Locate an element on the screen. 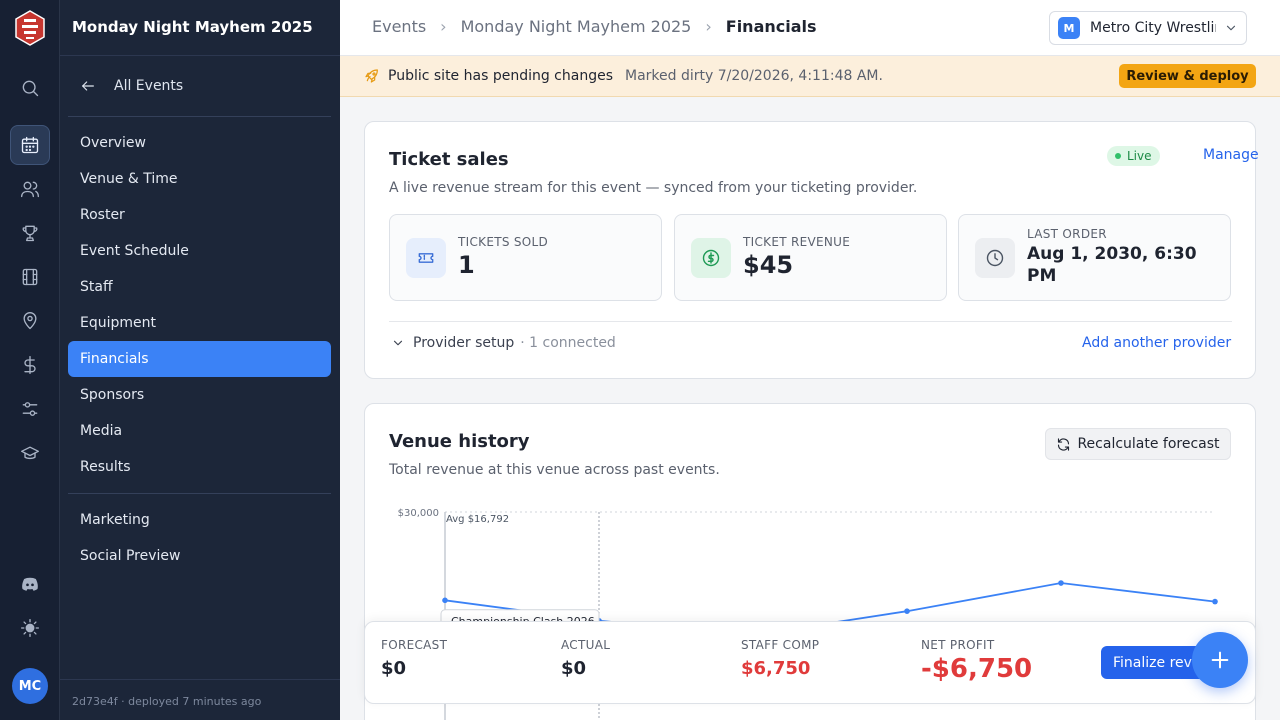  nav-item-roster: Roster is located at coordinates (199, 215).